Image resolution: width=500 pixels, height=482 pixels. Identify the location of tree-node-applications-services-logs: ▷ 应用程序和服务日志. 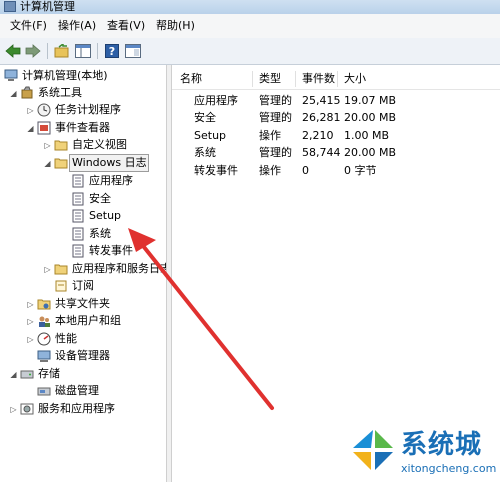
(107, 269).